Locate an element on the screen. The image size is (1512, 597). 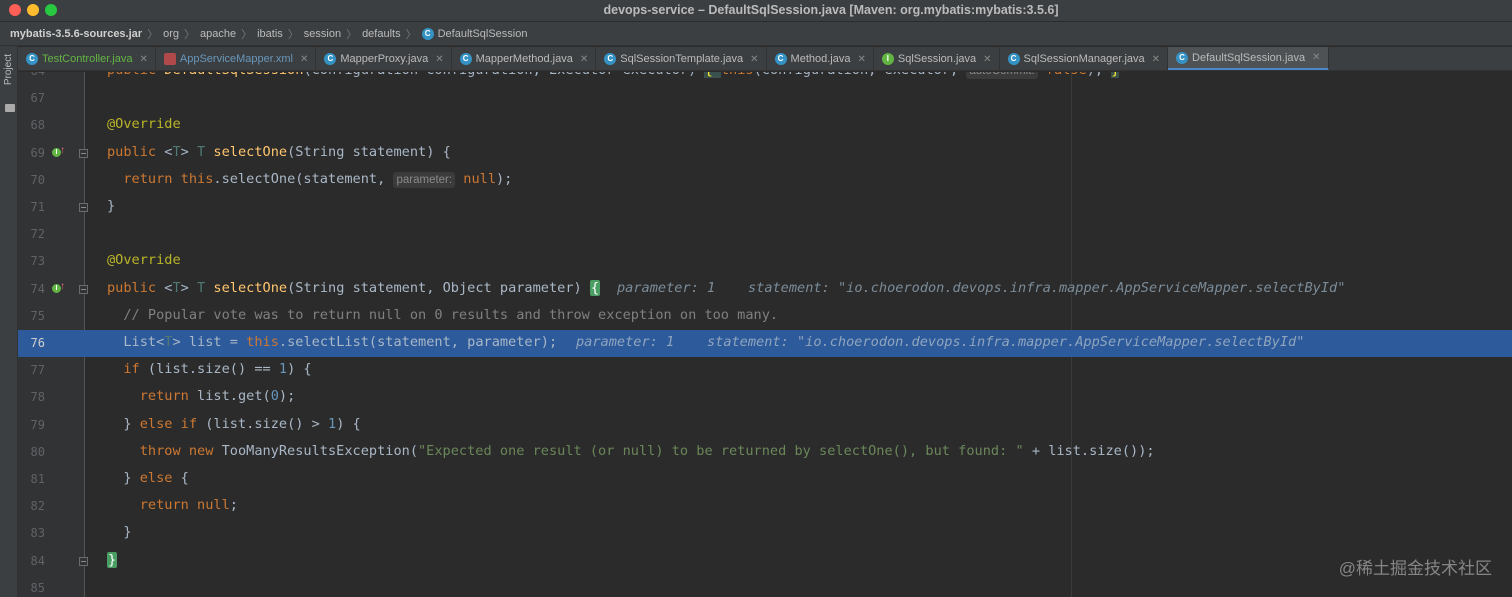
parameter-hint: autoCommit: is located at coordinates (1002, 75).